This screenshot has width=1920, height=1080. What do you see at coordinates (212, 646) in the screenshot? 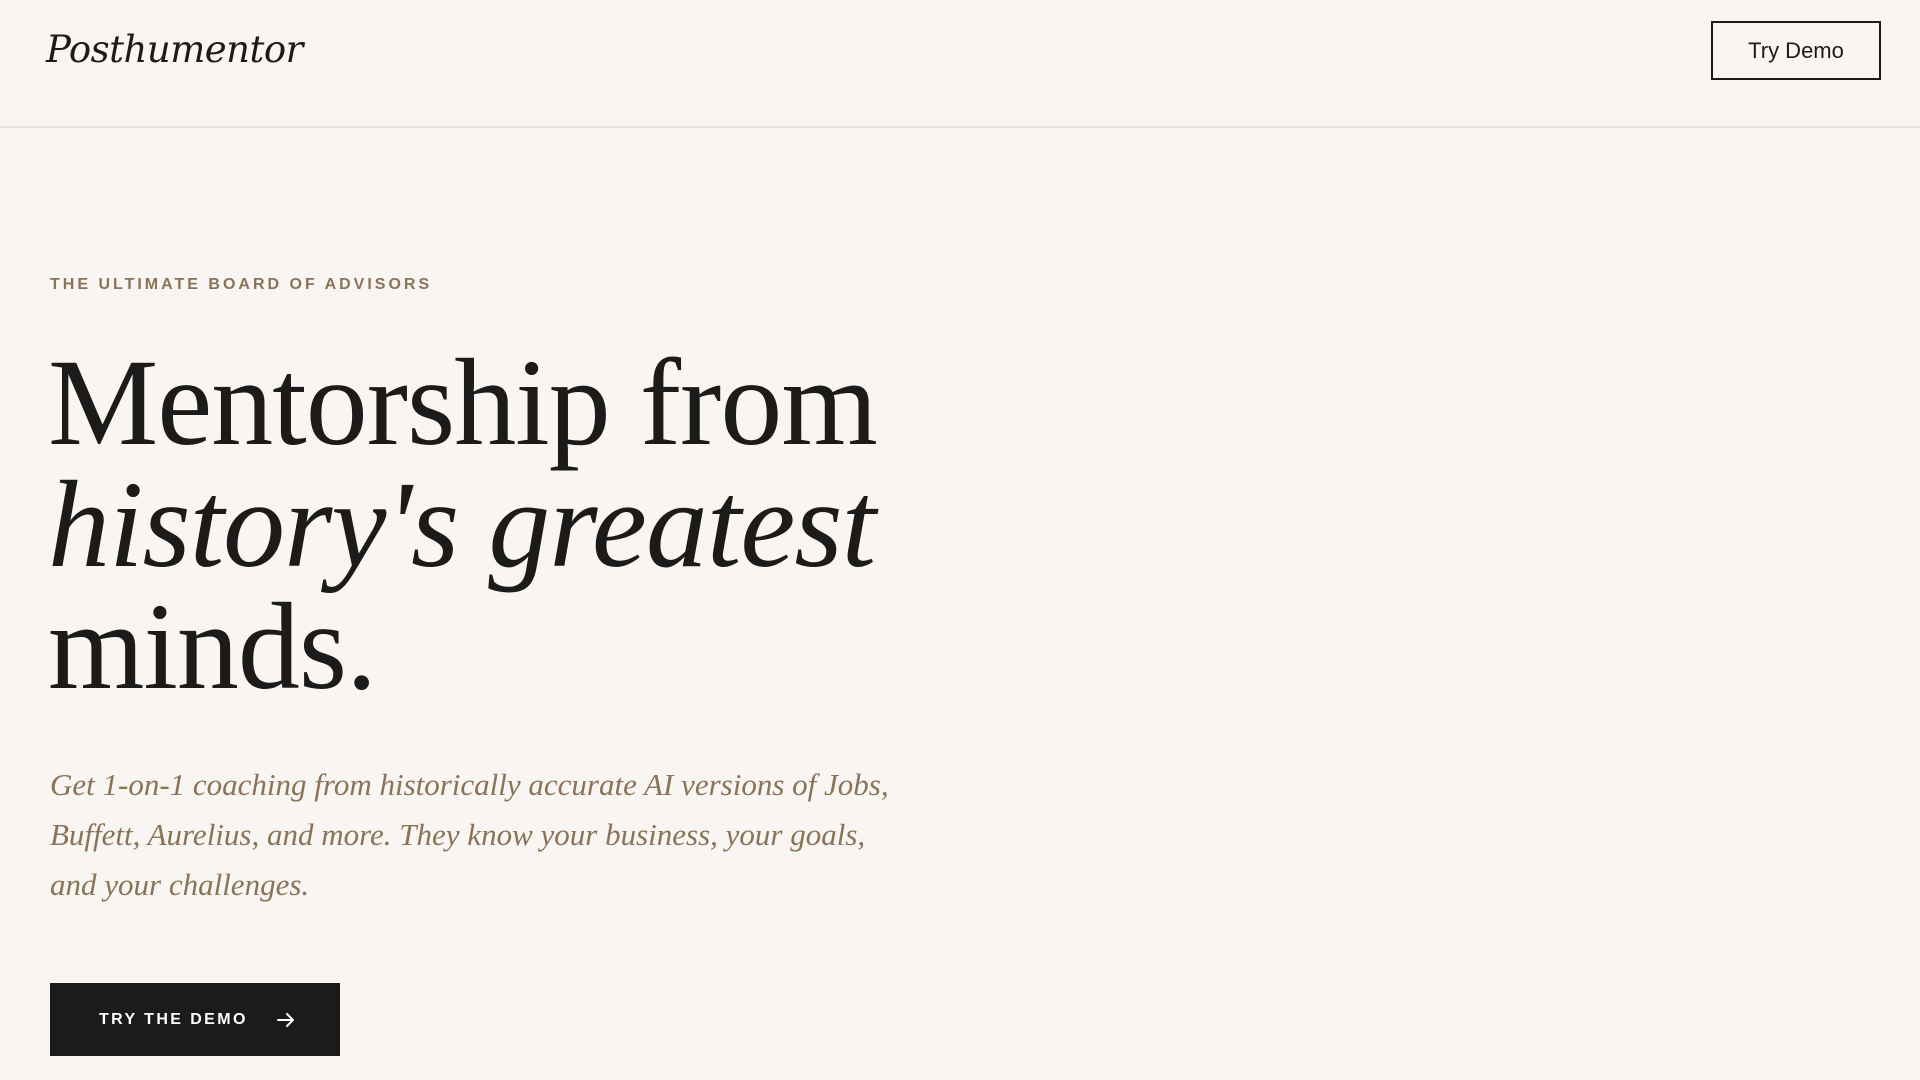
I see `headline-line-3: minds.` at bounding box center [212, 646].